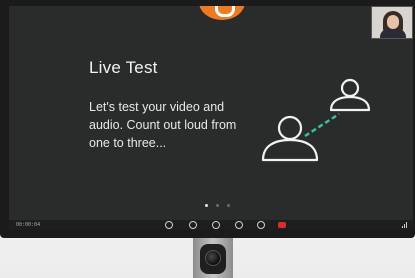 This screenshot has width=415, height=278. What do you see at coordinates (350, 95) in the screenshot?
I see `user-small-icon` at bounding box center [350, 95].